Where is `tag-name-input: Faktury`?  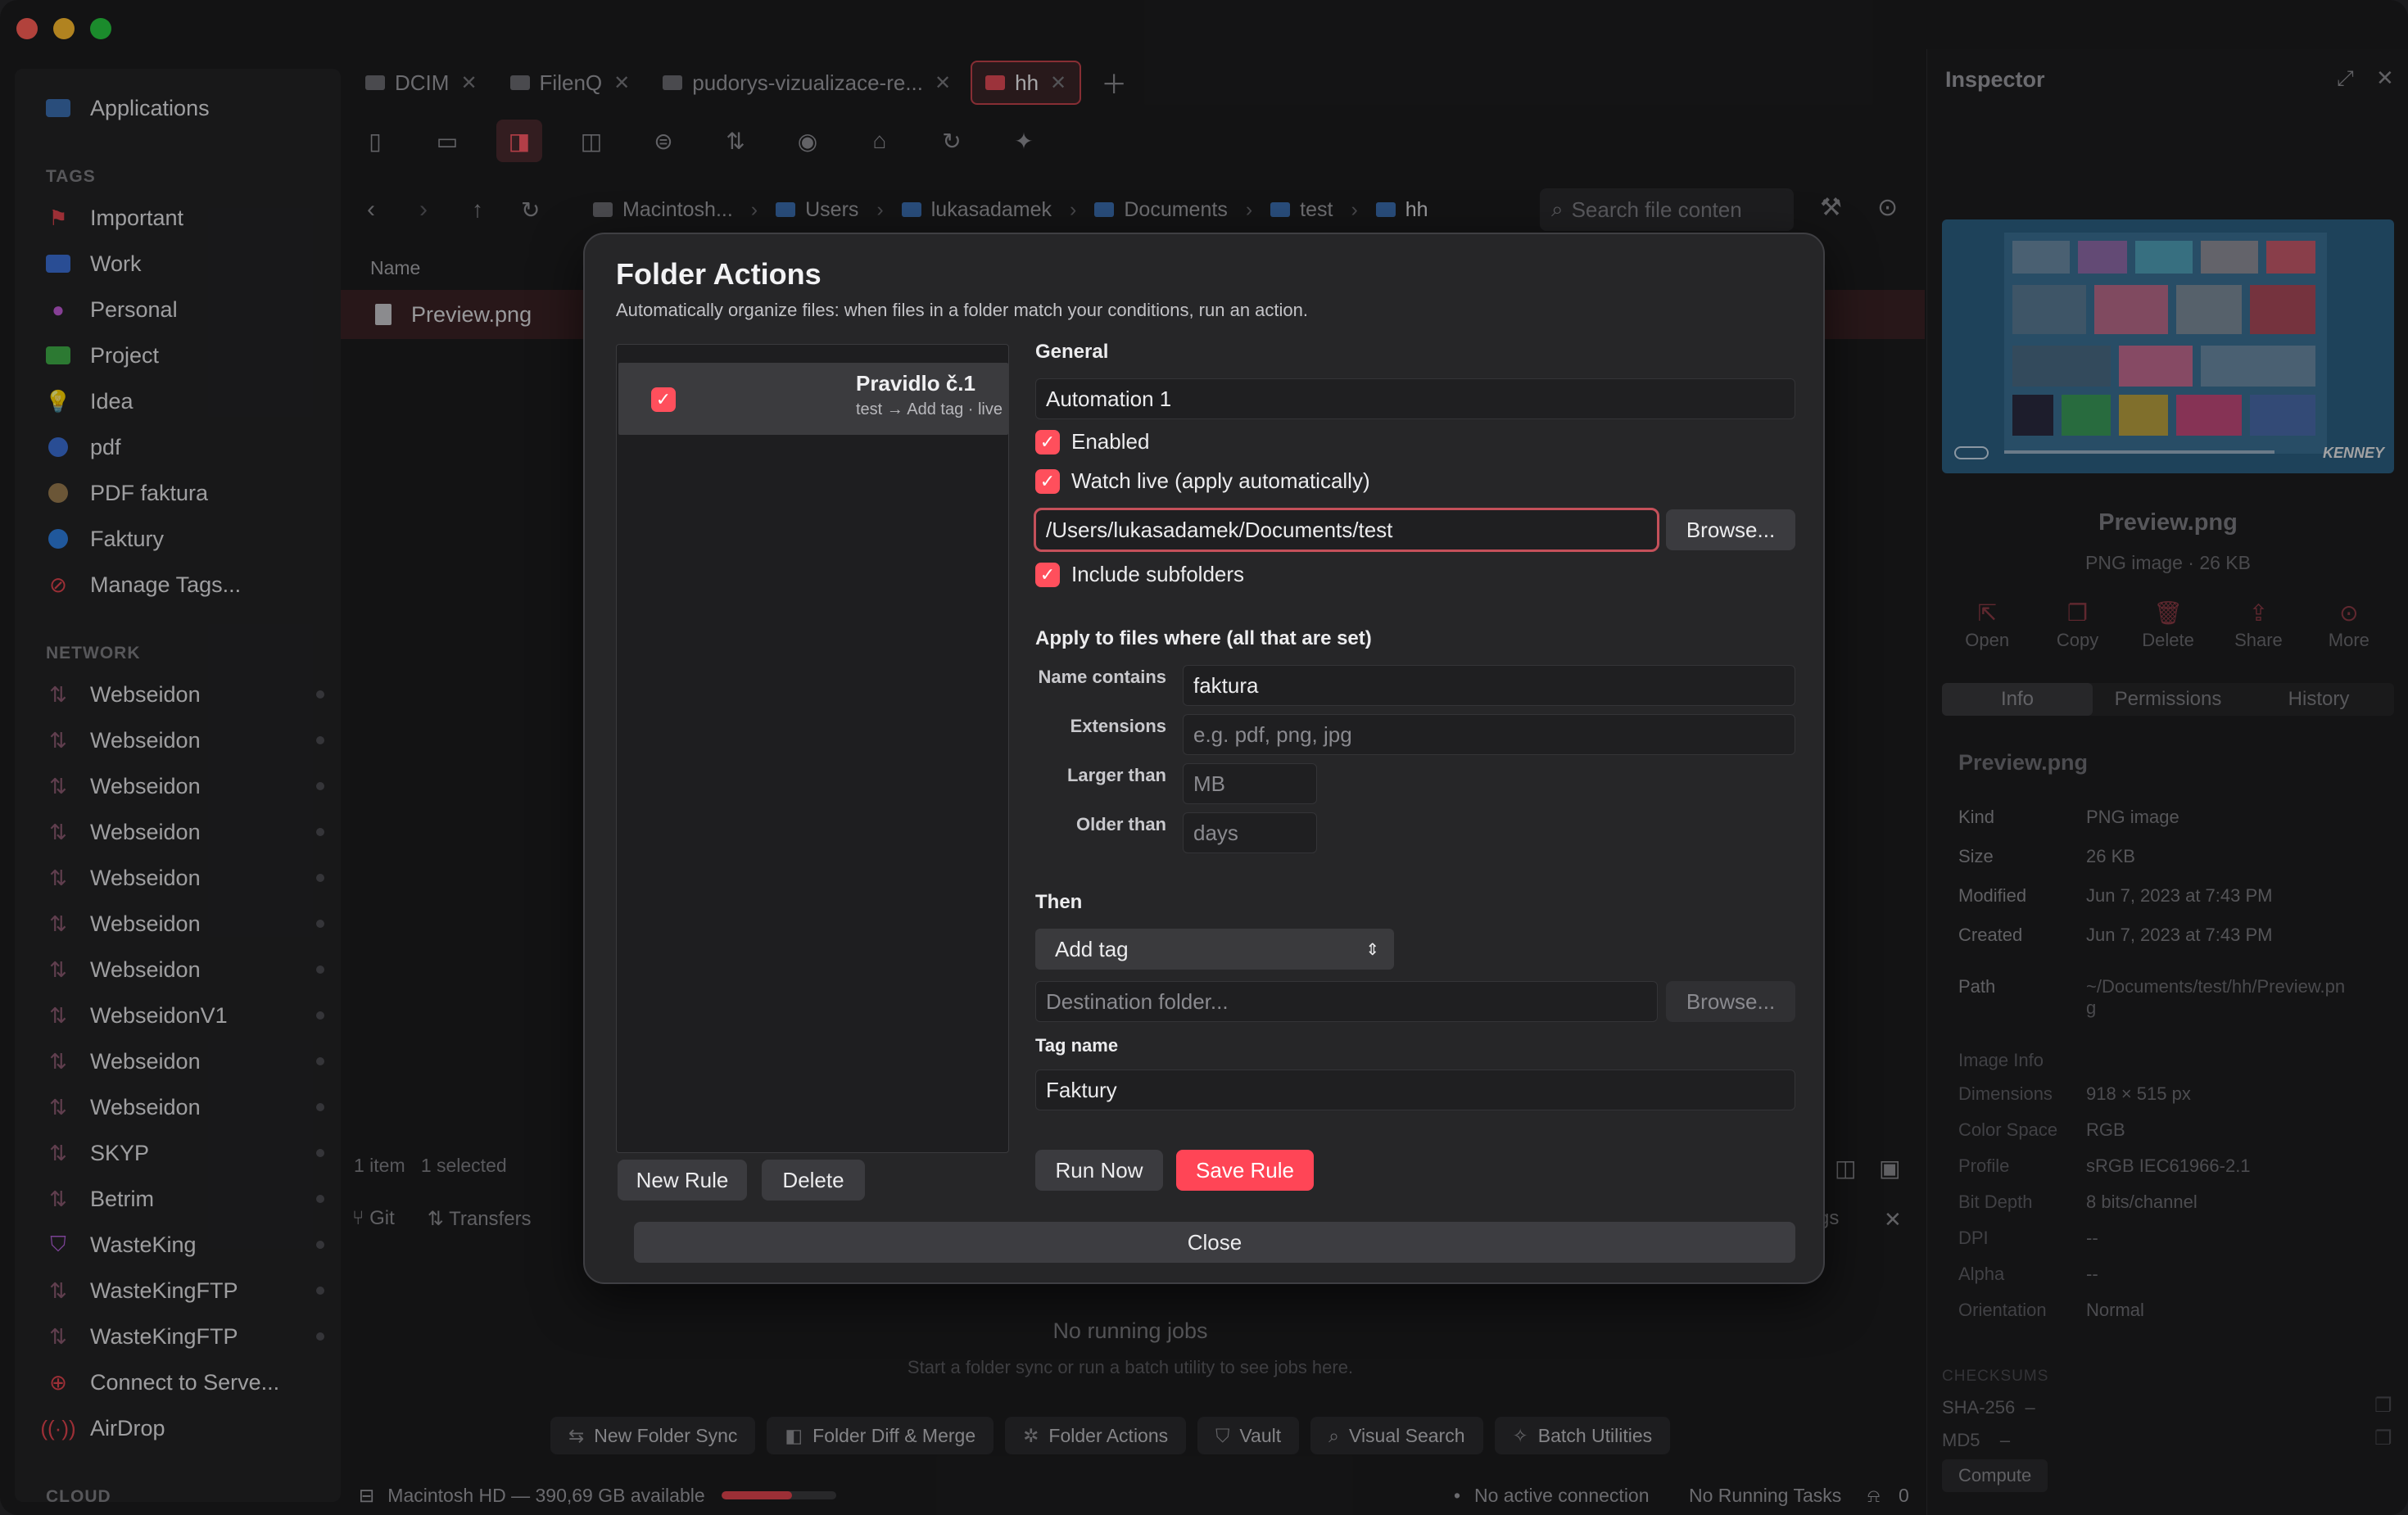
tag-name-input: Faktury is located at coordinates (1415, 1090).